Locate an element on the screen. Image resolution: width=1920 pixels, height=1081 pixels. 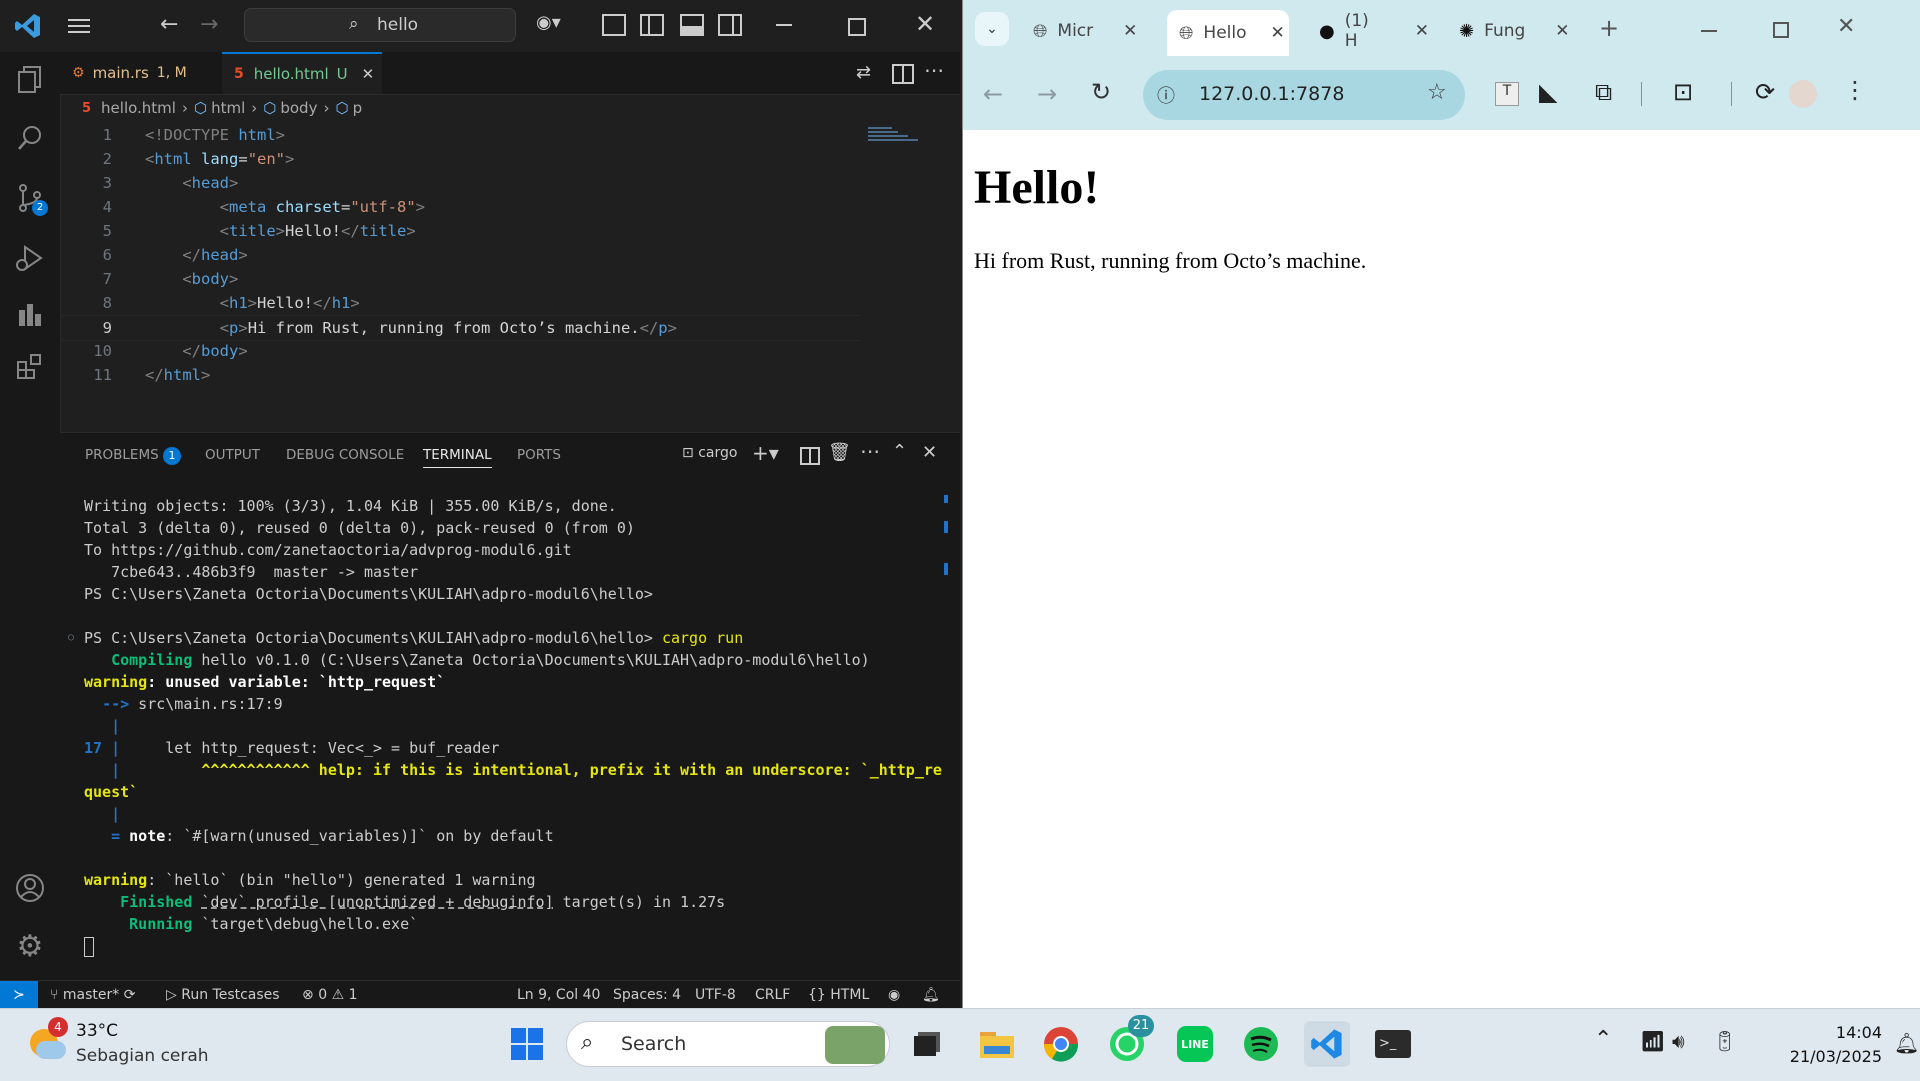
toggle-panel-icon is located at coordinates (692, 25).